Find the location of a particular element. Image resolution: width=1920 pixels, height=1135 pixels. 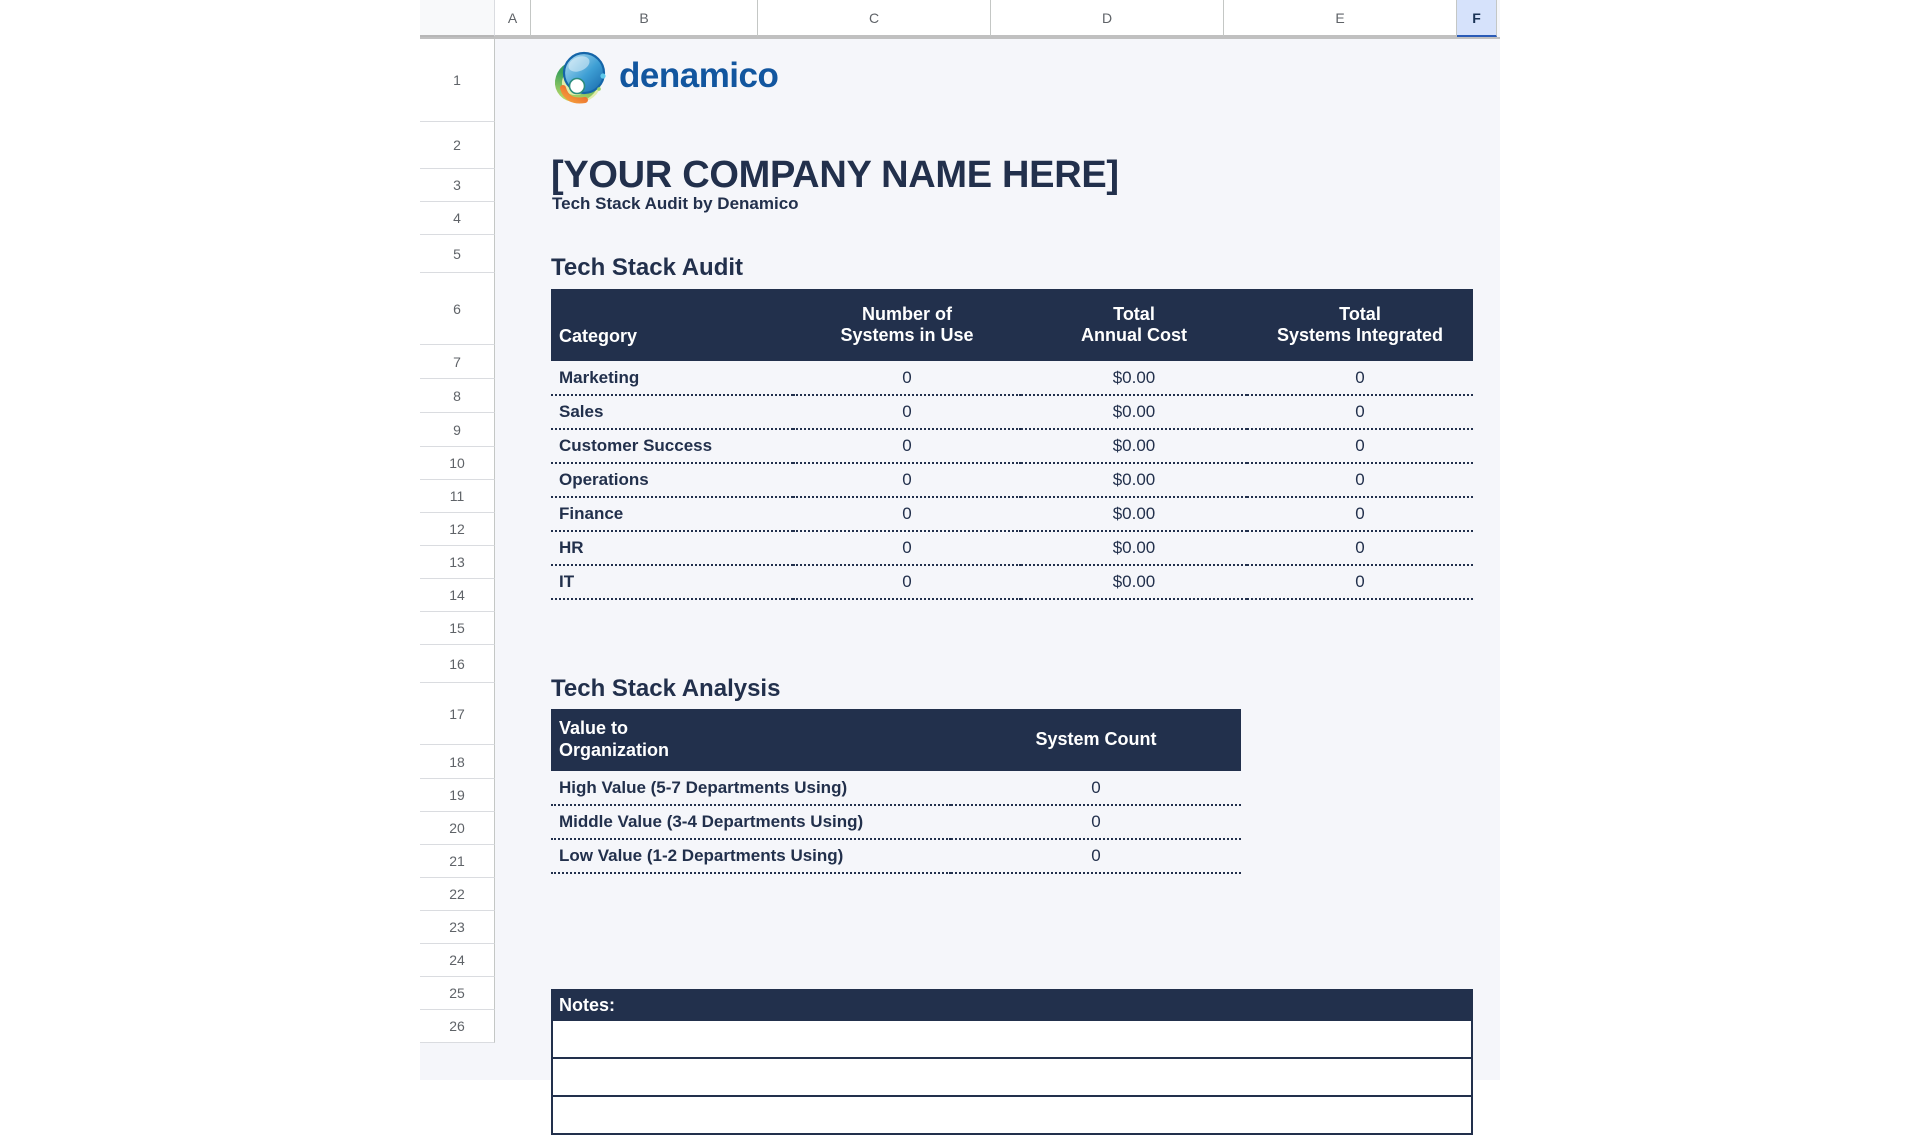

select-all-corner is located at coordinates (457, 18).